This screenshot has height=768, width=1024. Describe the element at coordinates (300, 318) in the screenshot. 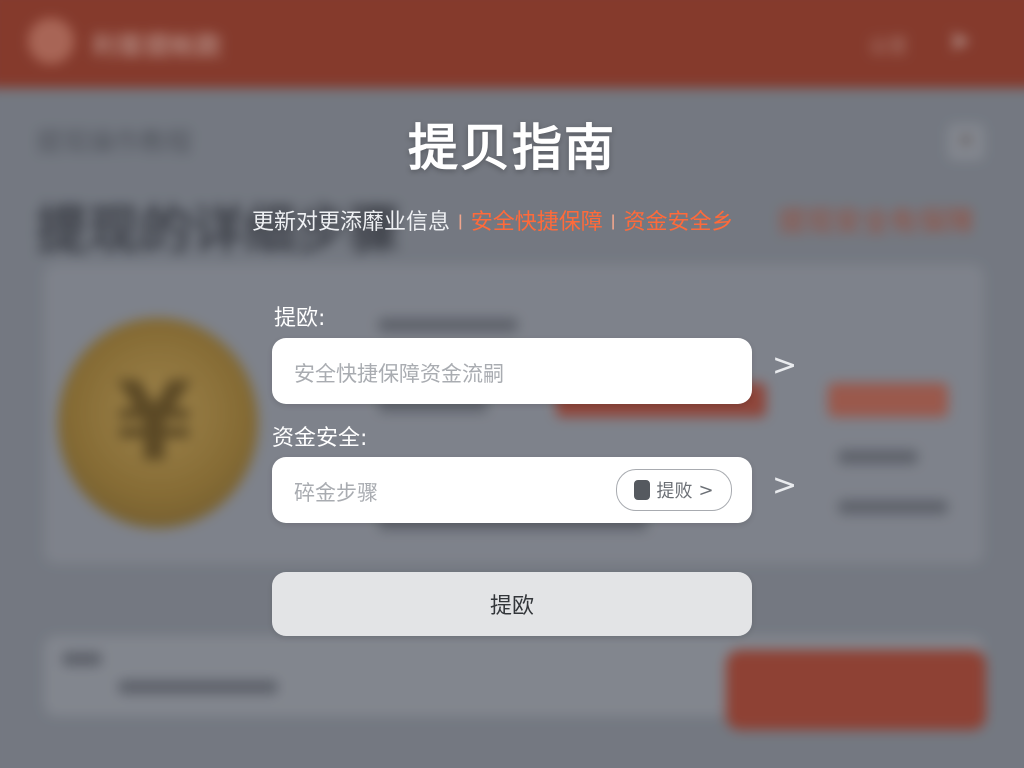

I see `field1-label: 提欧:` at that location.